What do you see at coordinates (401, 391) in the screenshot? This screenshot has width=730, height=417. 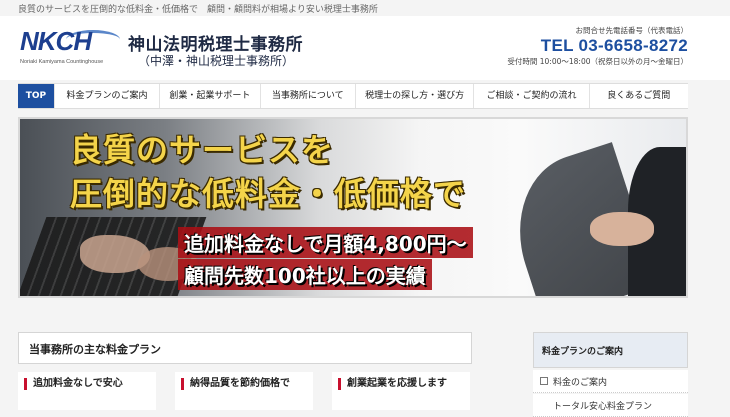 I see `feature-card: 創業起業を応援します` at bounding box center [401, 391].